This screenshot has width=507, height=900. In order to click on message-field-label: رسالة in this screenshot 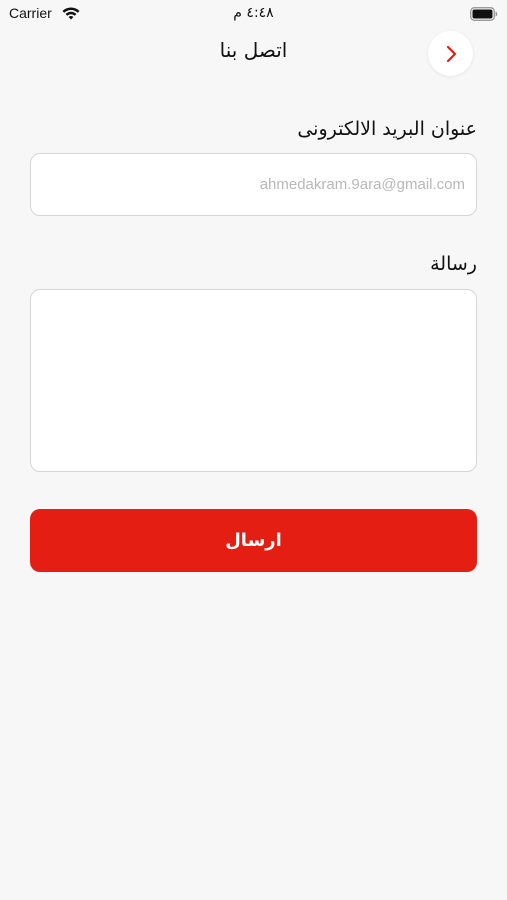, I will do `click(453, 264)`.